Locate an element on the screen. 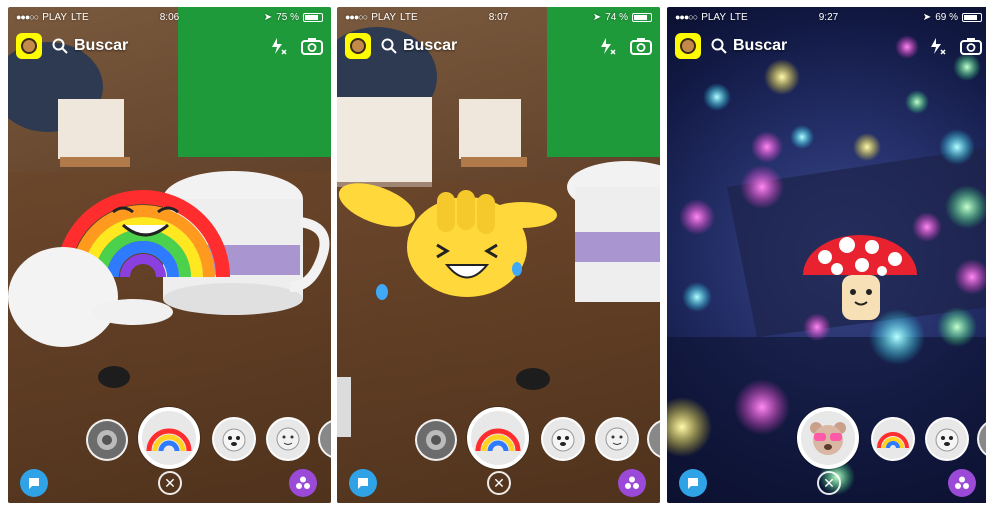 Image resolution: width=986 pixels, height=506 pixels. clock: 8:07 is located at coordinates (498, 17).